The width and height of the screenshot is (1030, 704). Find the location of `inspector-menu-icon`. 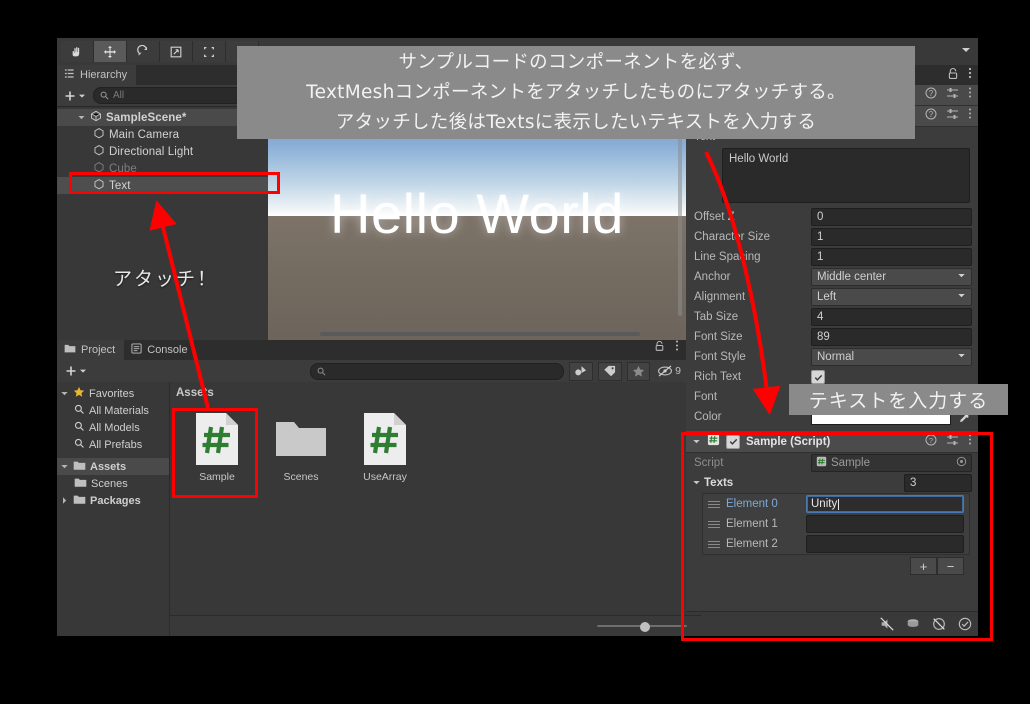

inspector-menu-icon is located at coordinates (970, 75).